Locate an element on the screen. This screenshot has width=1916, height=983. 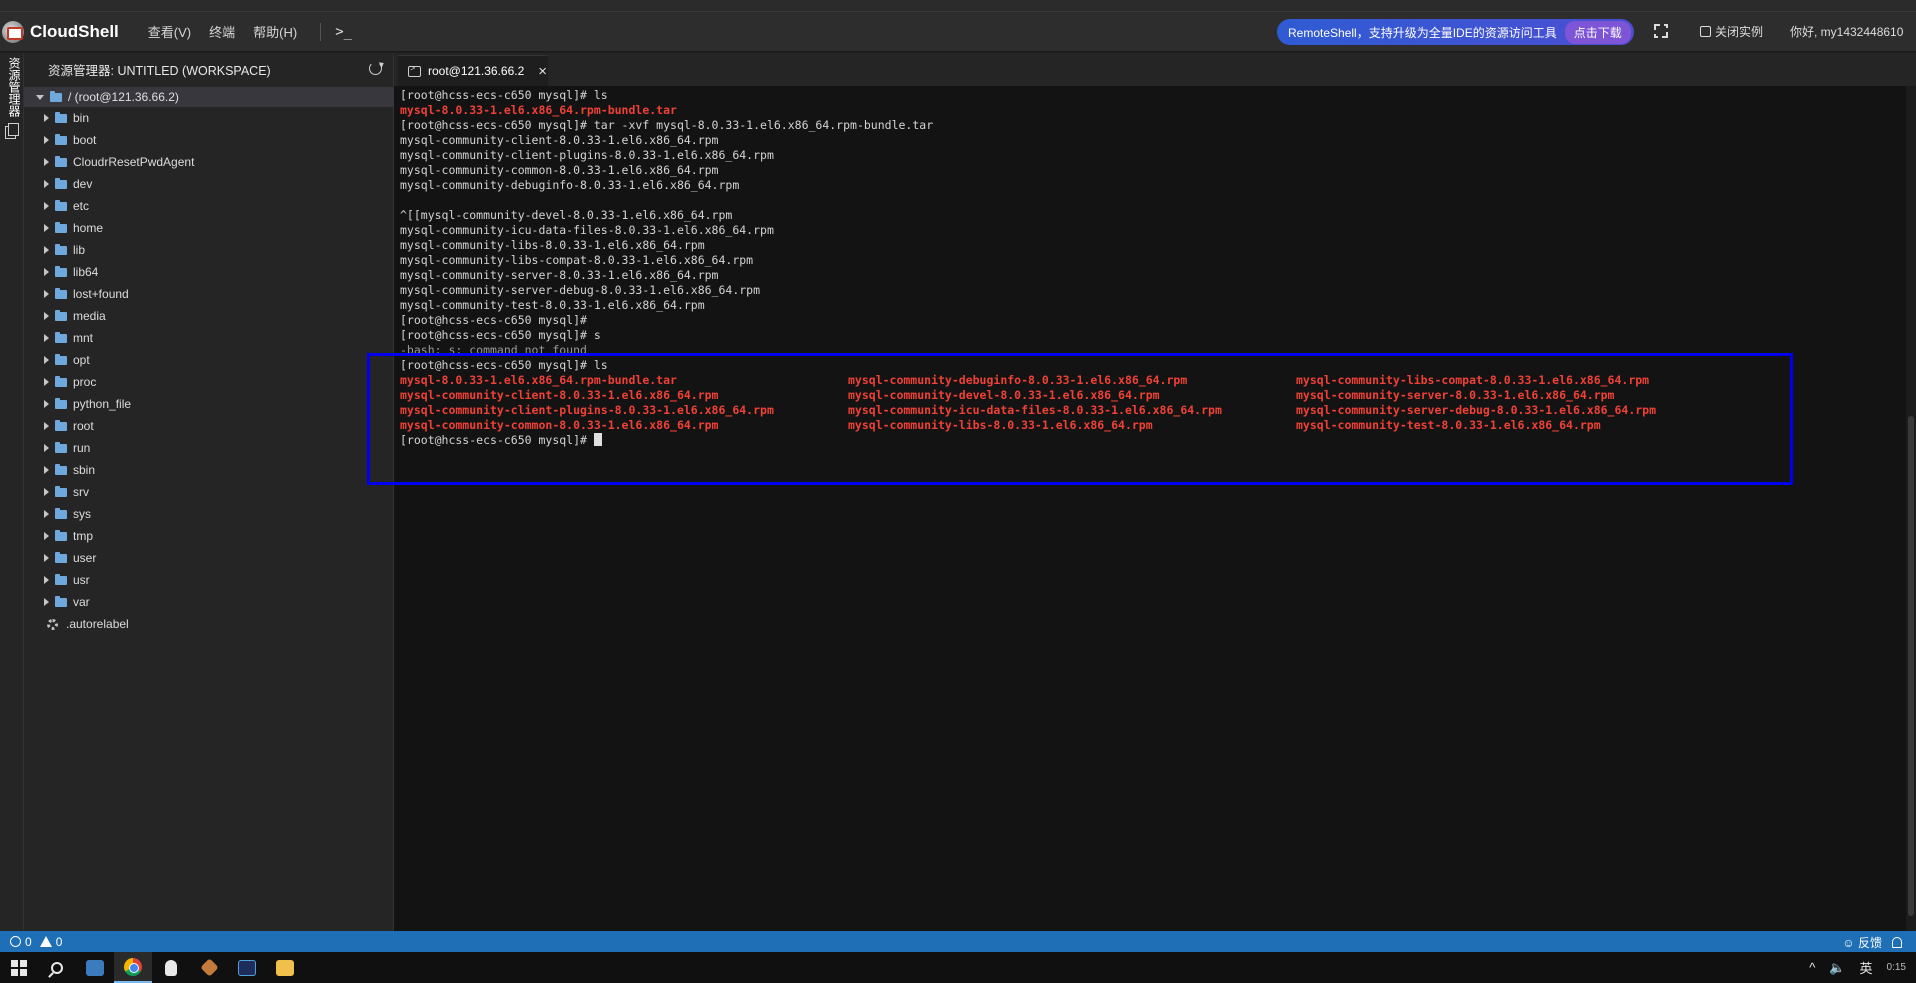
tree-folder: sys is located at coordinates (209, 514).